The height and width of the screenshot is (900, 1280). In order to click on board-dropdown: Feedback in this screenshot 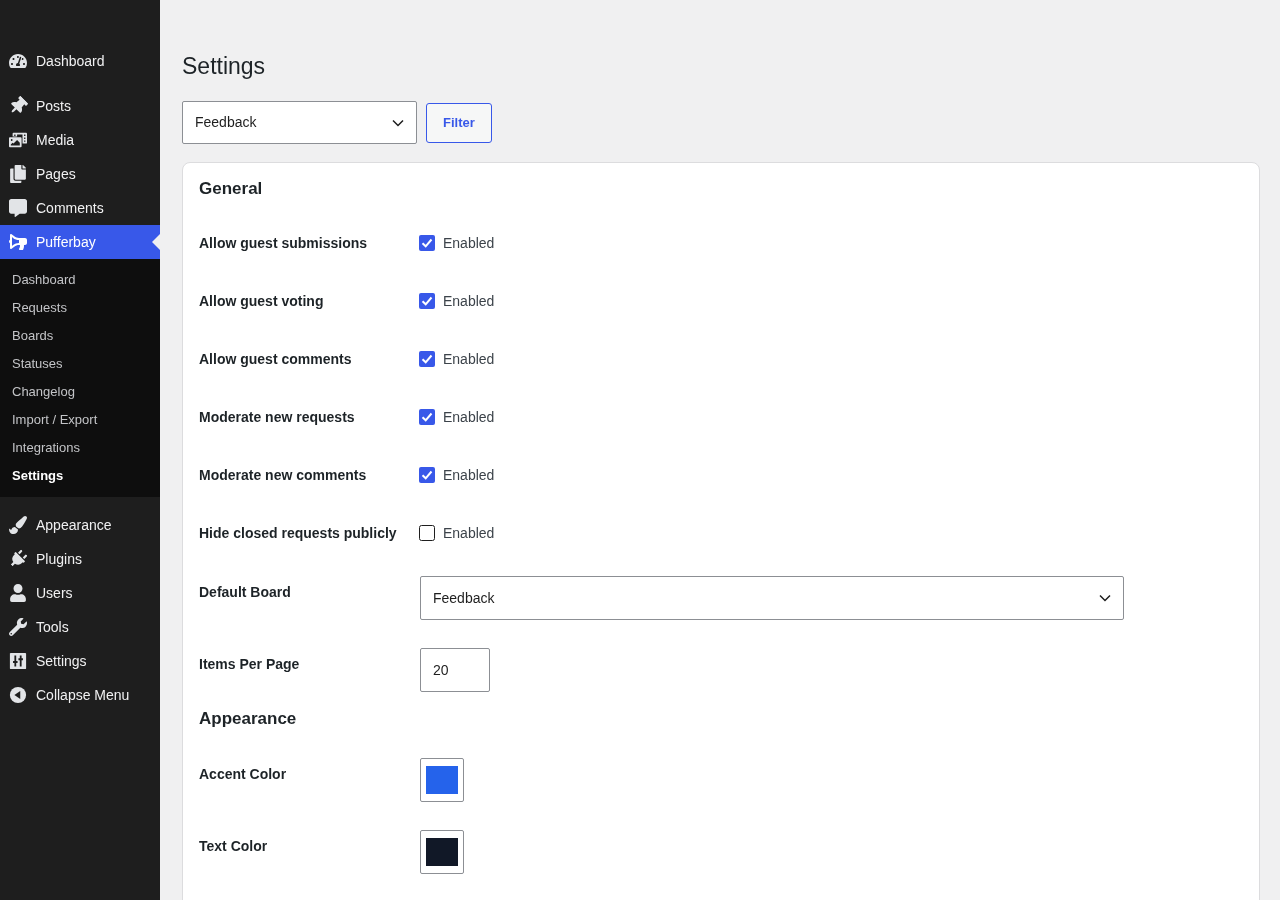, I will do `click(772, 598)`.